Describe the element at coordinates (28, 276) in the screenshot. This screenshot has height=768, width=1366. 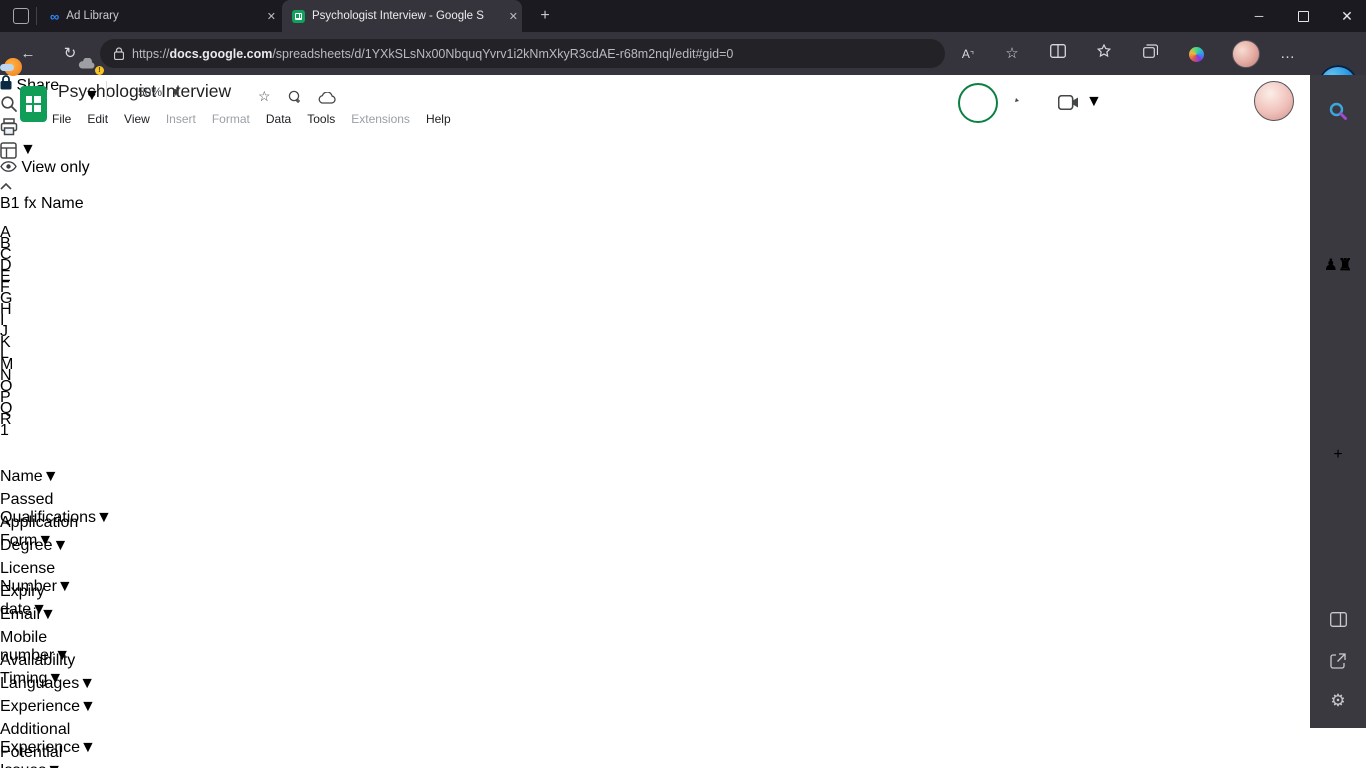
I see `column-header-E: E` at that location.